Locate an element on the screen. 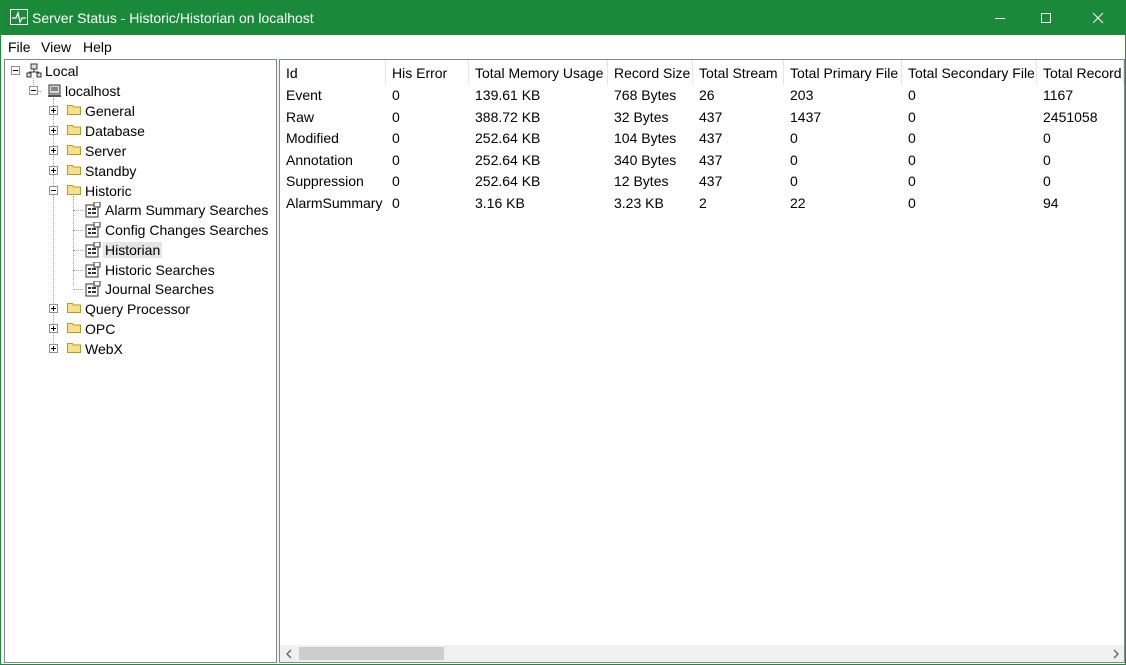 Image resolution: width=1126 pixels, height=665 pixels. tree-node-alarm-summary-searches: Alarm Summary Searches is located at coordinates (140, 210).